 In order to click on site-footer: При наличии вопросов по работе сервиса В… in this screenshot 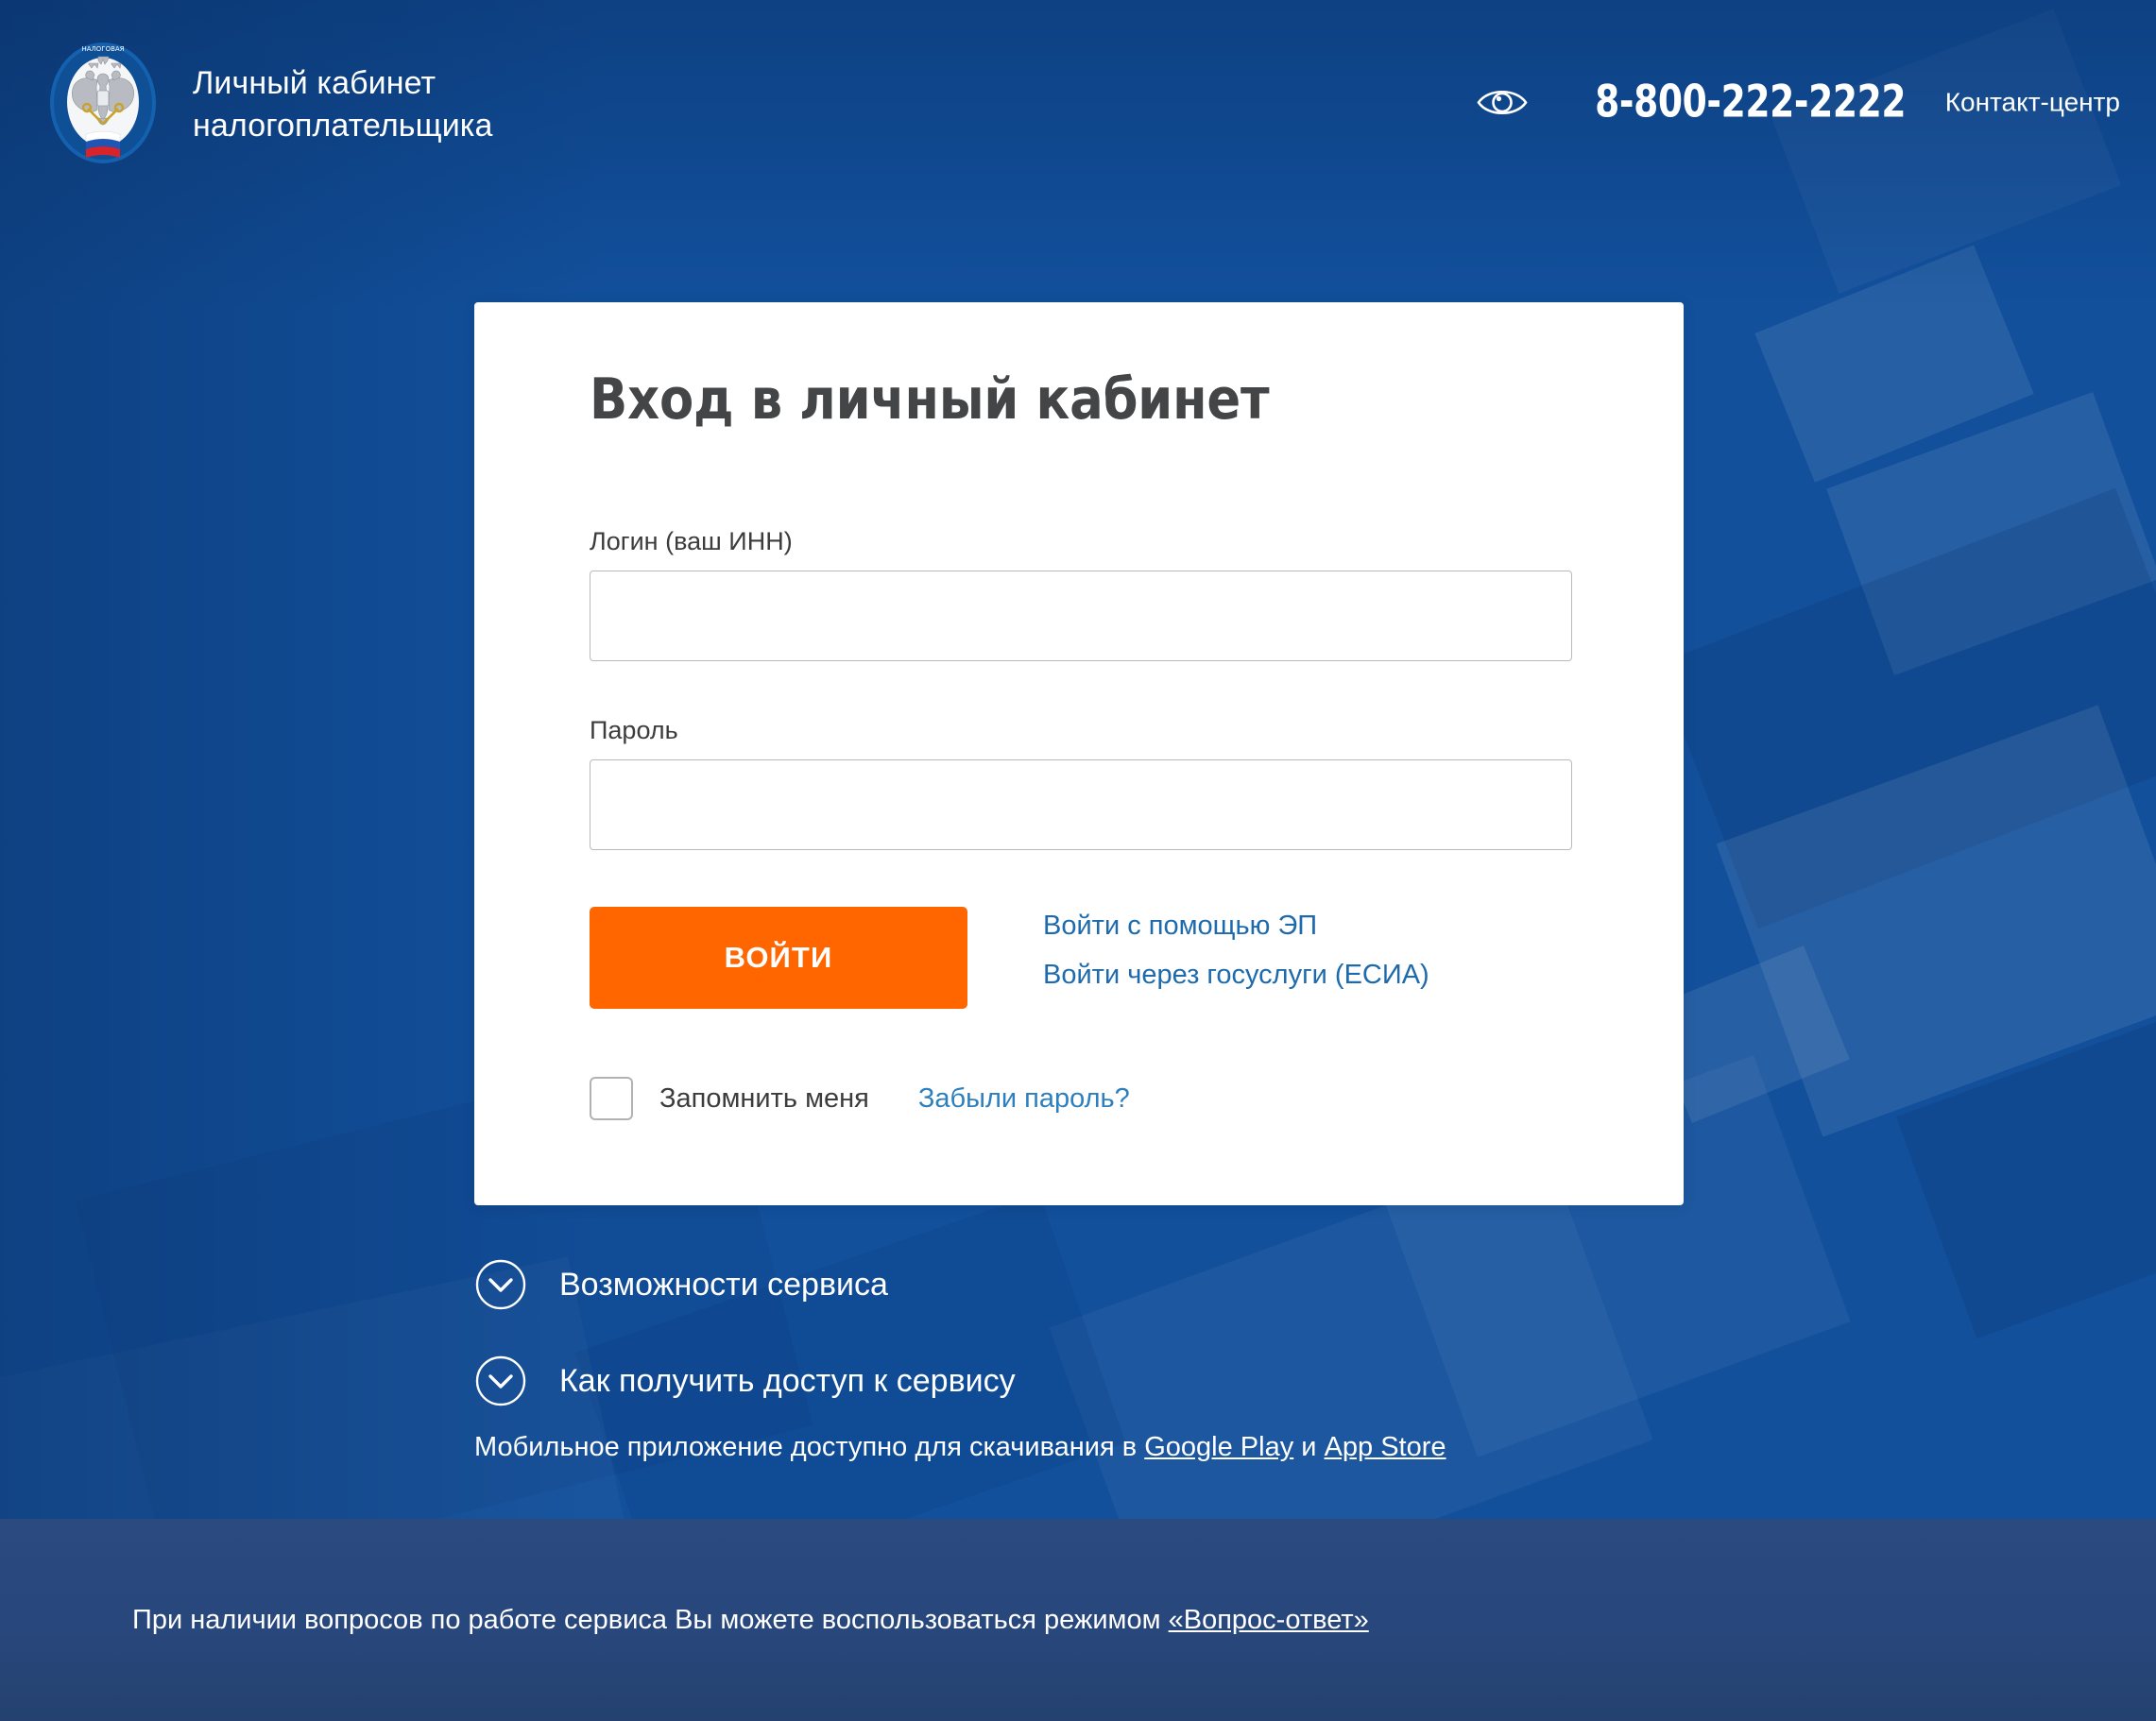, I will do `click(1078, 1620)`.